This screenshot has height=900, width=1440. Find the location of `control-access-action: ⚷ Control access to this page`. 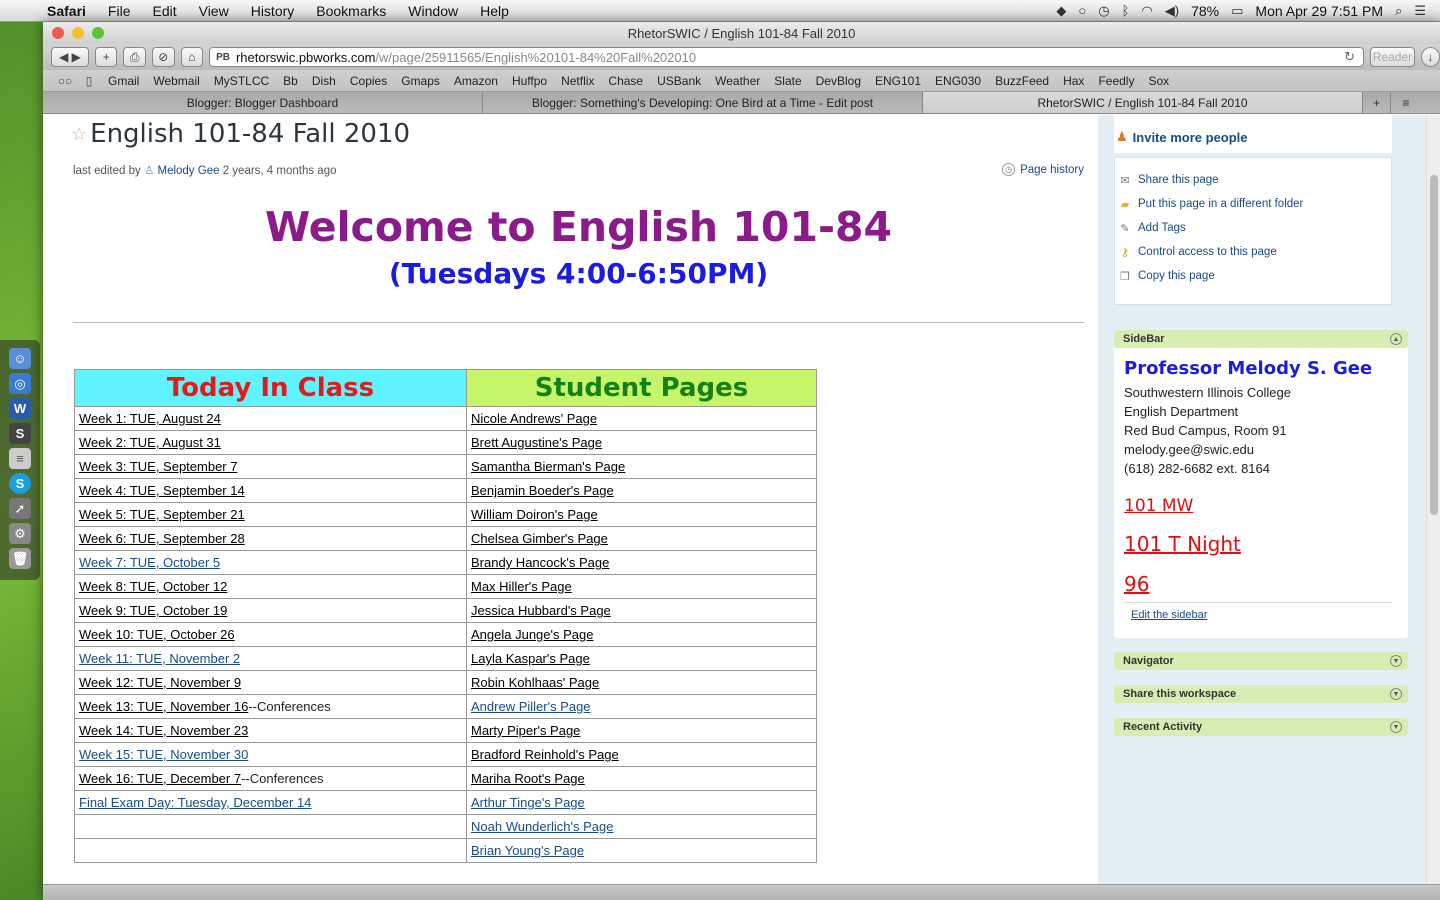

control-access-action: ⚷ Control access to this page is located at coordinates (1253, 252).